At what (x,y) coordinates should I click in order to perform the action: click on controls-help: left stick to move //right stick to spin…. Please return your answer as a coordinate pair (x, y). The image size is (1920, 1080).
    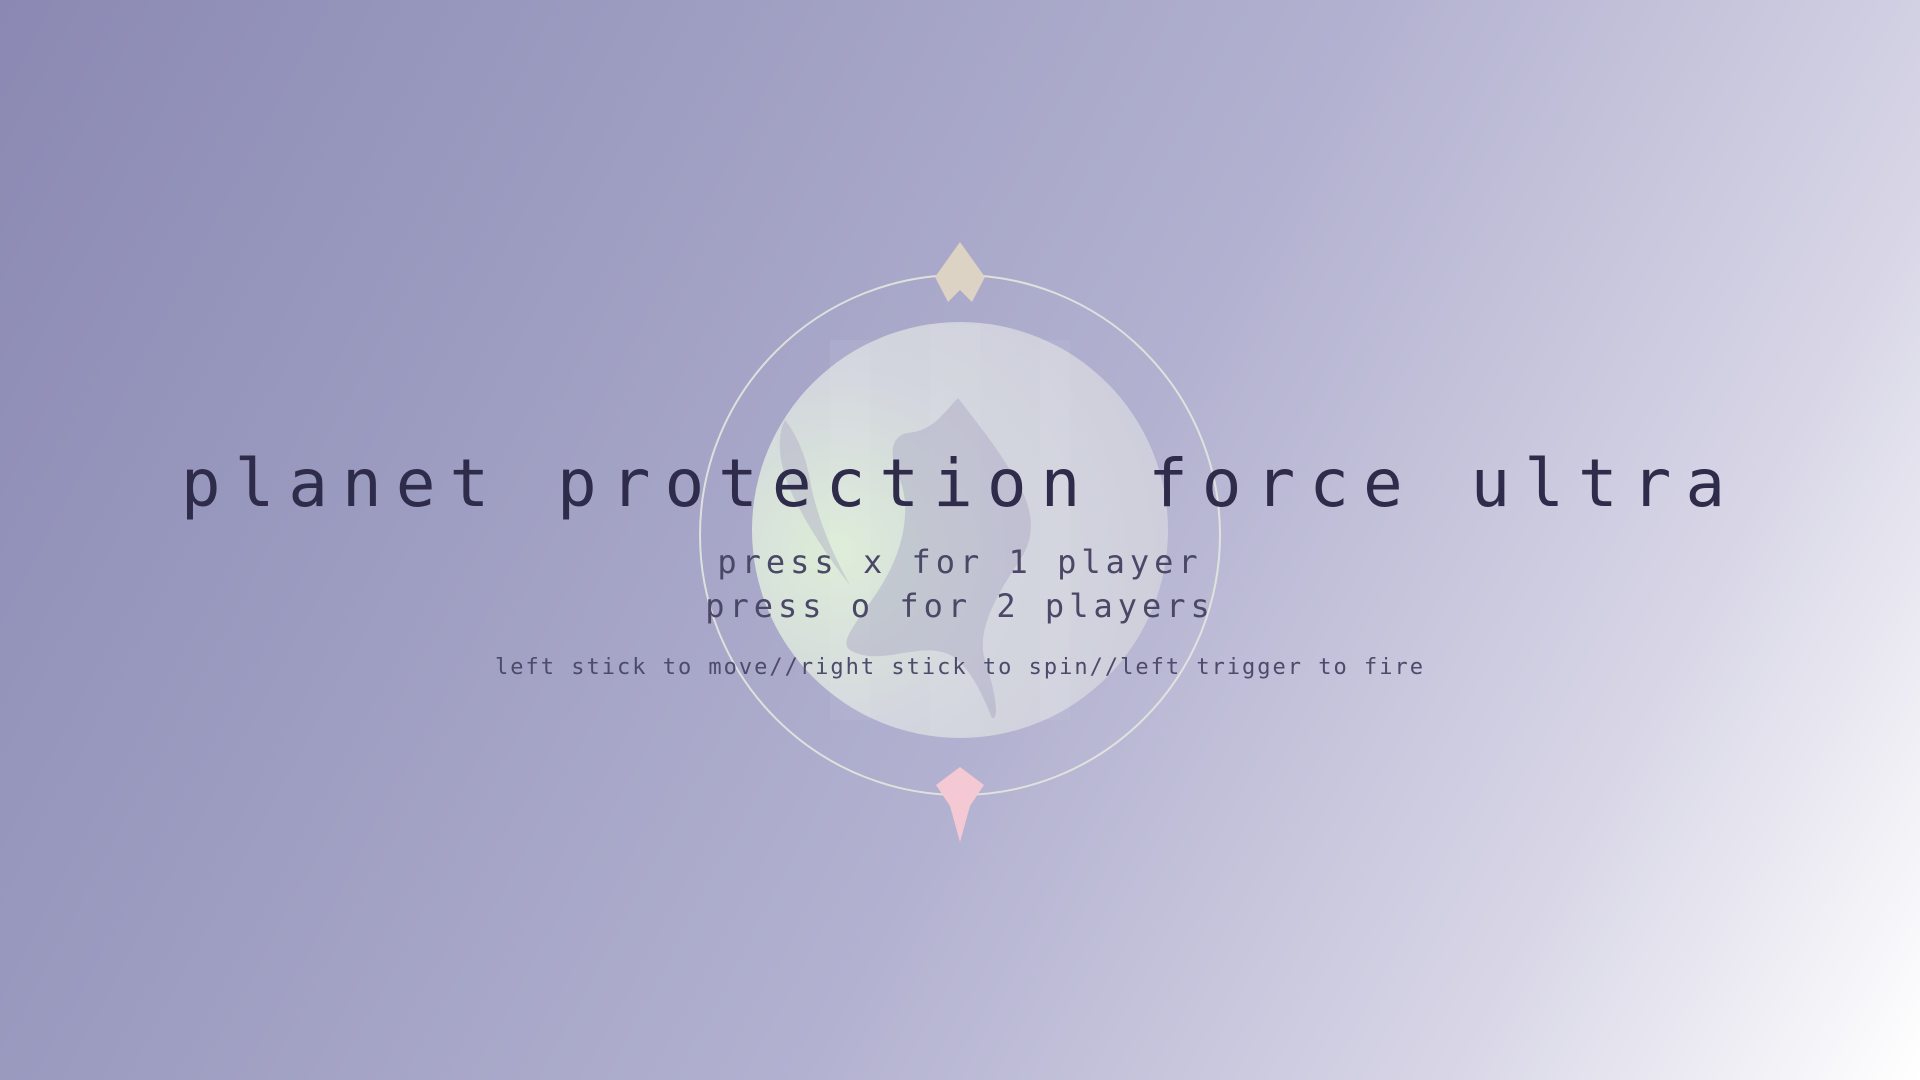
    Looking at the image, I should click on (960, 667).